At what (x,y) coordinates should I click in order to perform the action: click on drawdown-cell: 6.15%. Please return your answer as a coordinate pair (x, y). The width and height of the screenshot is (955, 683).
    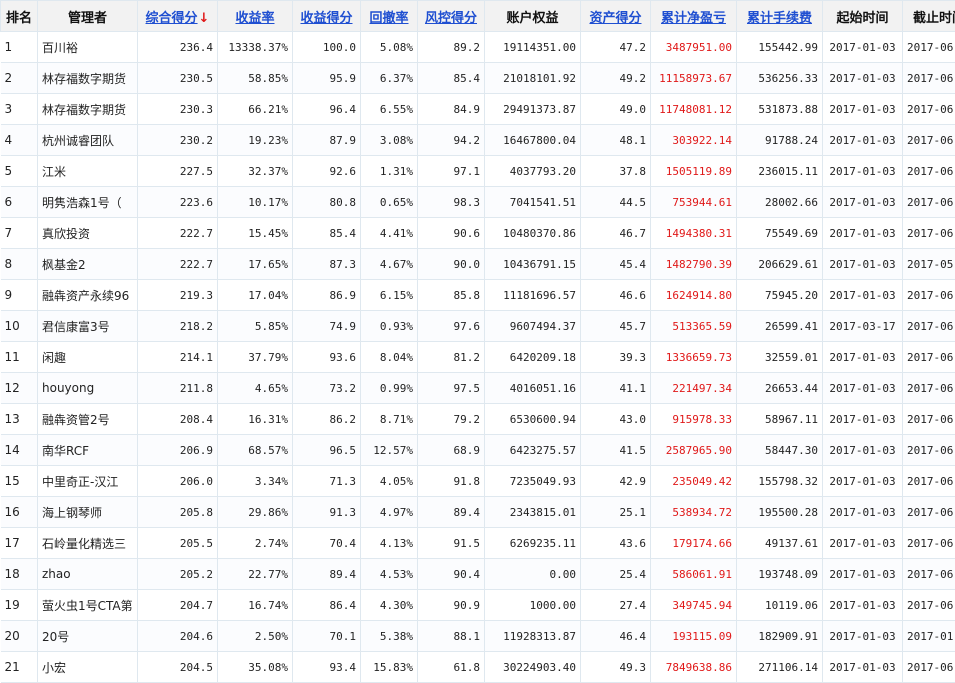
    Looking at the image, I should click on (389, 295).